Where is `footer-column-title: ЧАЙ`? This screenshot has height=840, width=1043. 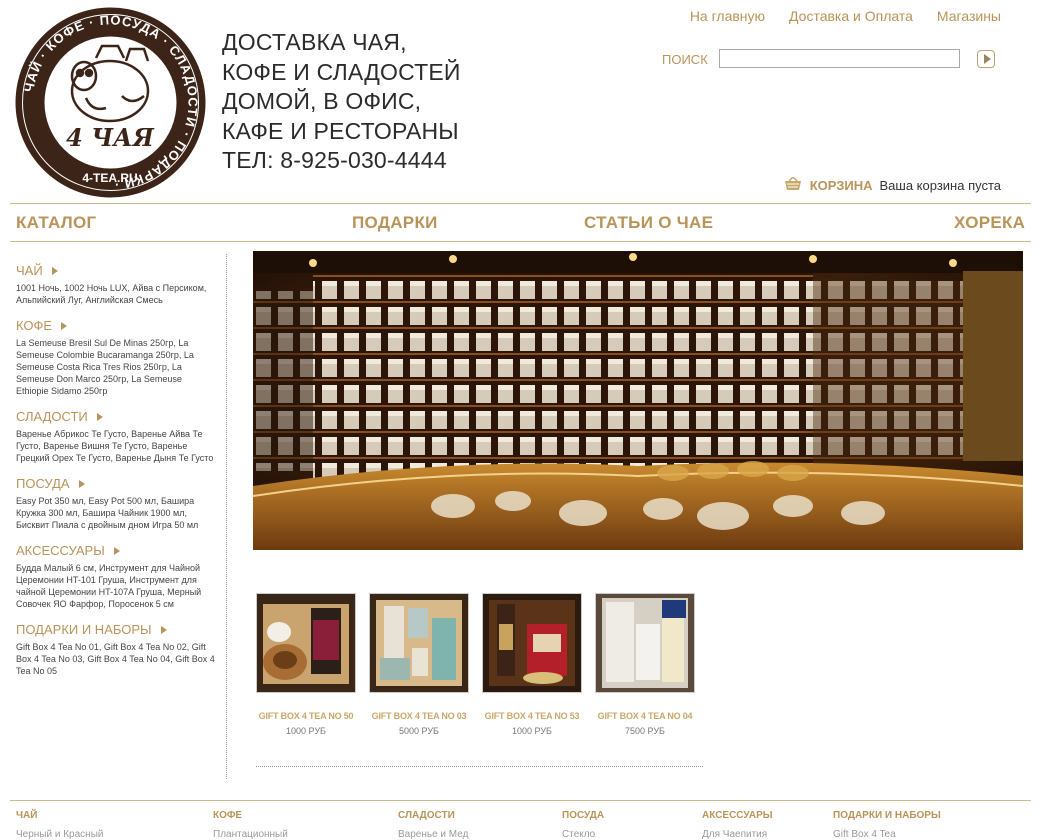
footer-column-title: ЧАЙ is located at coordinates (59, 815).